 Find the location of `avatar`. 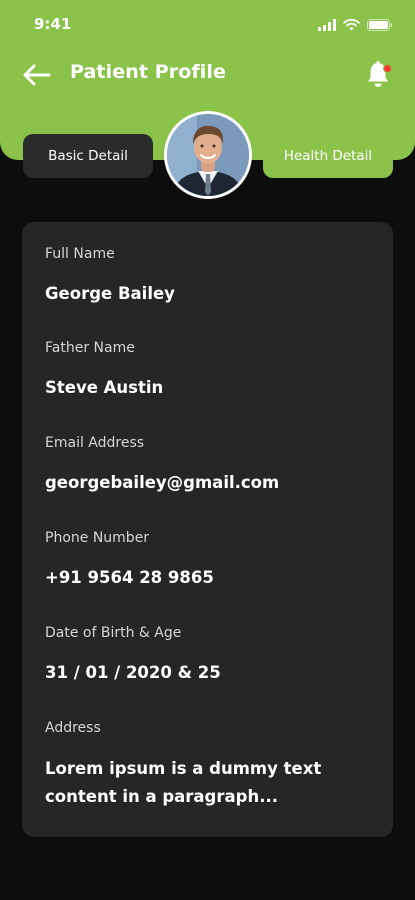

avatar is located at coordinates (208, 155).